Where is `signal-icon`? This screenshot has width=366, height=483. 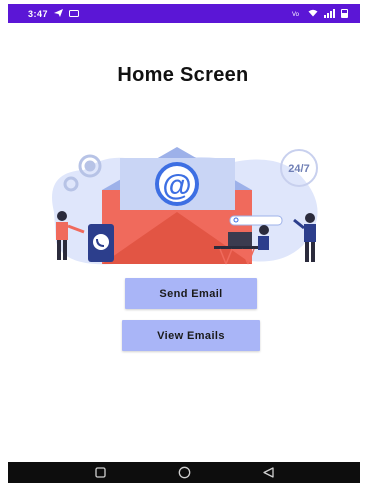 signal-icon is located at coordinates (329, 13).